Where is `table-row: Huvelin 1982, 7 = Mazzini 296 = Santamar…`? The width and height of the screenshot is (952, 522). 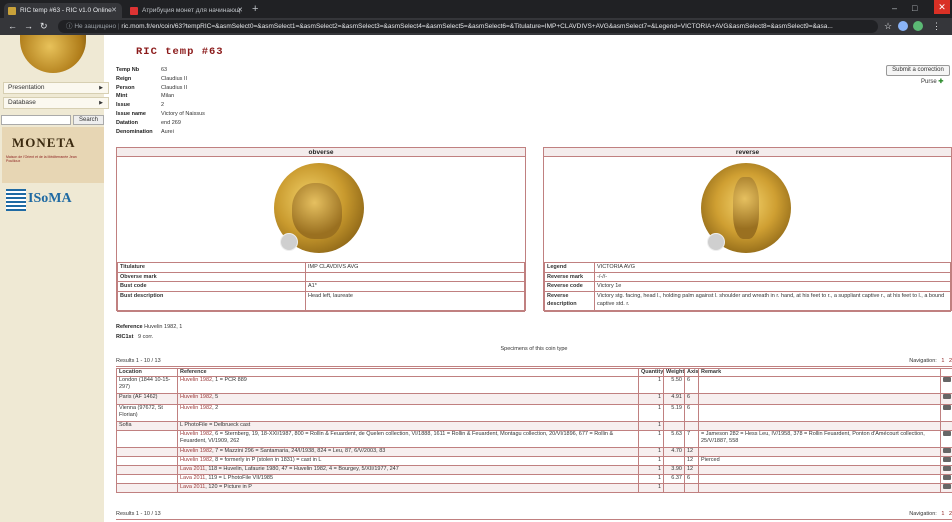
table-row: Huvelin 1982, 7 = Mazzini 296 = Santamar… is located at coordinates (534, 452).